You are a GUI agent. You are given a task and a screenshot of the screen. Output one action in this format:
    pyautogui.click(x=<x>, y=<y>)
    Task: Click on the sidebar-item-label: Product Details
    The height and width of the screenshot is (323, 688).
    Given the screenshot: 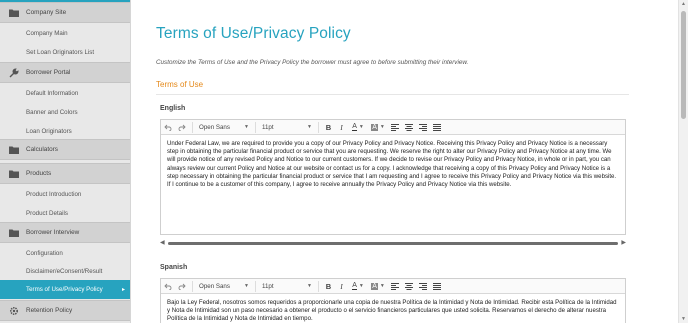 What is the action you would take?
    pyautogui.click(x=47, y=213)
    